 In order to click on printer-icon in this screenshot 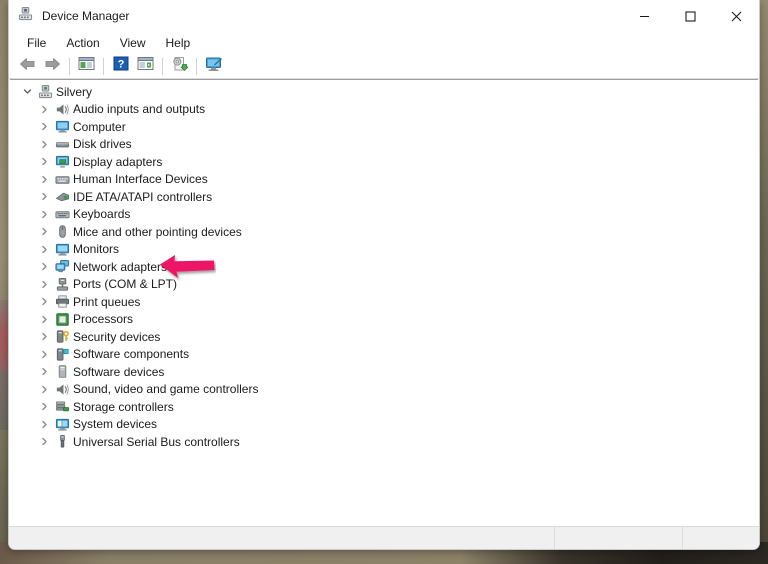, I will do `click(62, 302)`.